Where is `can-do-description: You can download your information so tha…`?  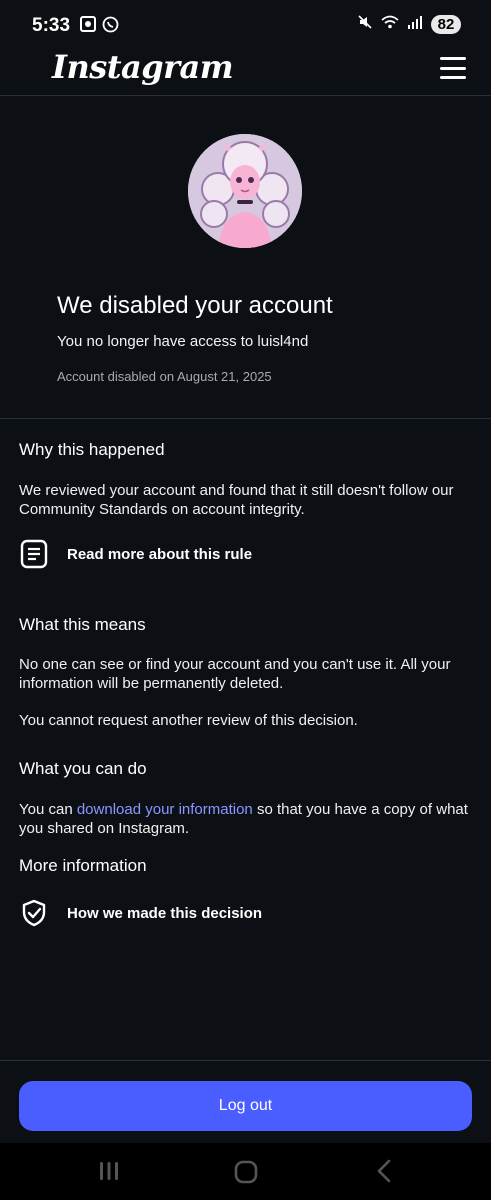 can-do-description: You can download your information so tha… is located at coordinates (249, 819).